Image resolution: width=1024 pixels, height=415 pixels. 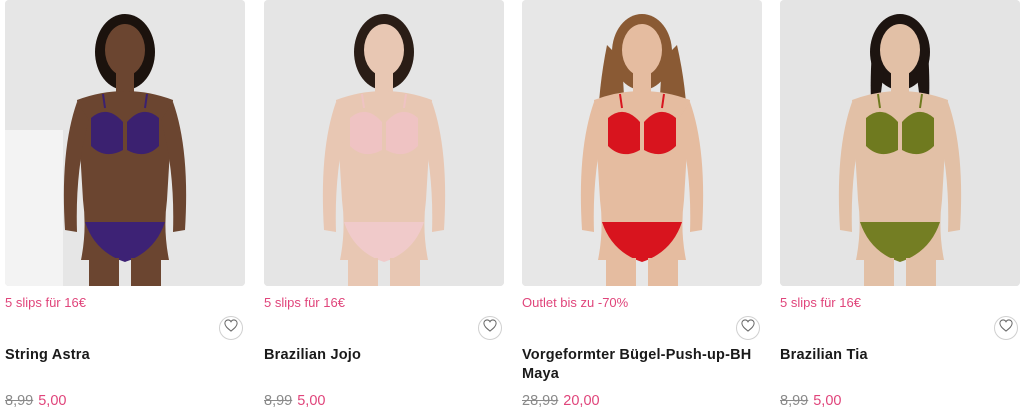 I want to click on sale-price: 20,00, so click(x=581, y=401).